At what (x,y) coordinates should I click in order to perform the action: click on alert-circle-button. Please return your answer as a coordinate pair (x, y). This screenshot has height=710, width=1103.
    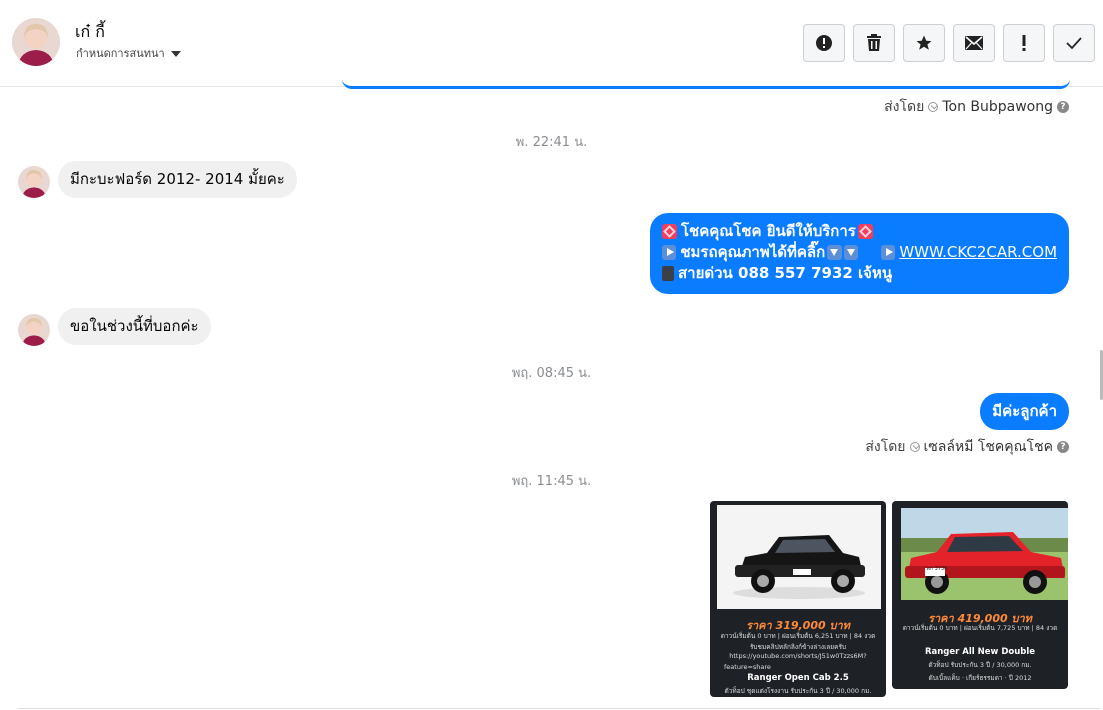
    Looking at the image, I should click on (824, 43).